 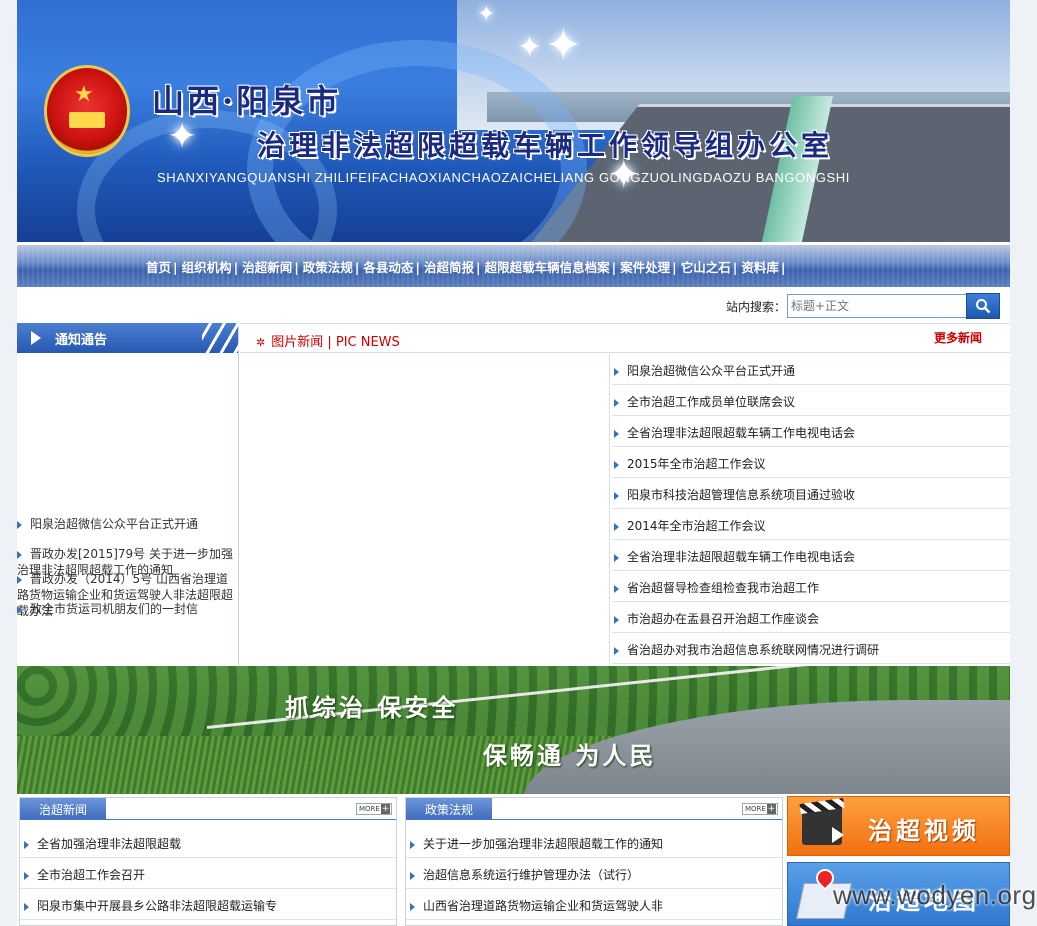 What do you see at coordinates (87, 111) in the screenshot?
I see `national-emblem-icon: ★` at bounding box center [87, 111].